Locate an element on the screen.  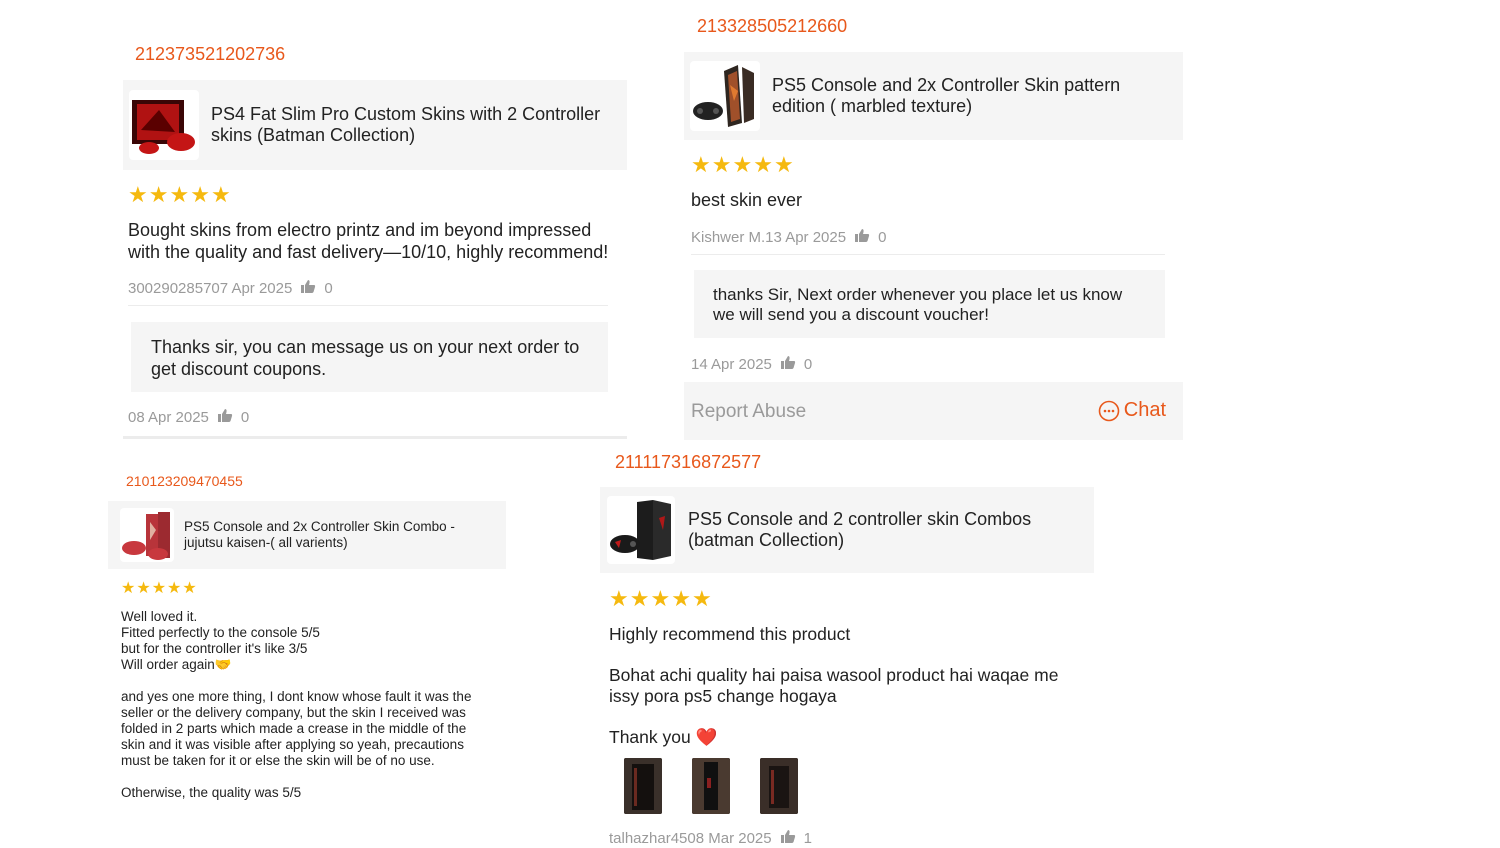
reply-date: 08 Apr 2025 is located at coordinates (168, 417).